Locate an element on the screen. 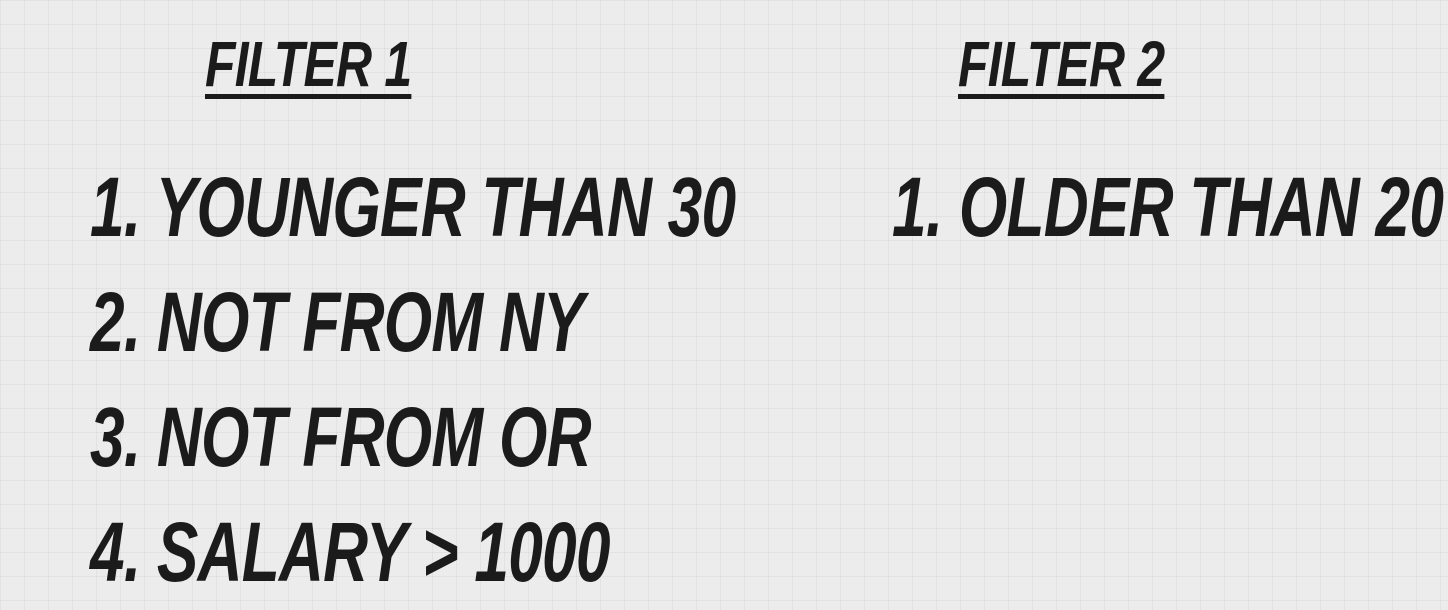  filter-2-criterion: 1. OLDER THAN 20 is located at coordinates (1168, 207).